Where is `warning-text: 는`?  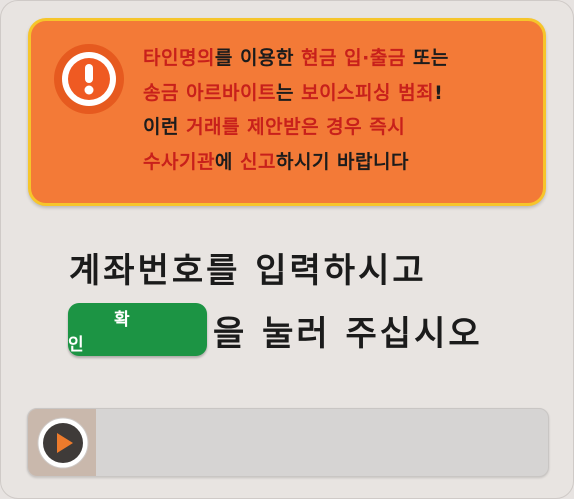
warning-text: 는 is located at coordinates (288, 92).